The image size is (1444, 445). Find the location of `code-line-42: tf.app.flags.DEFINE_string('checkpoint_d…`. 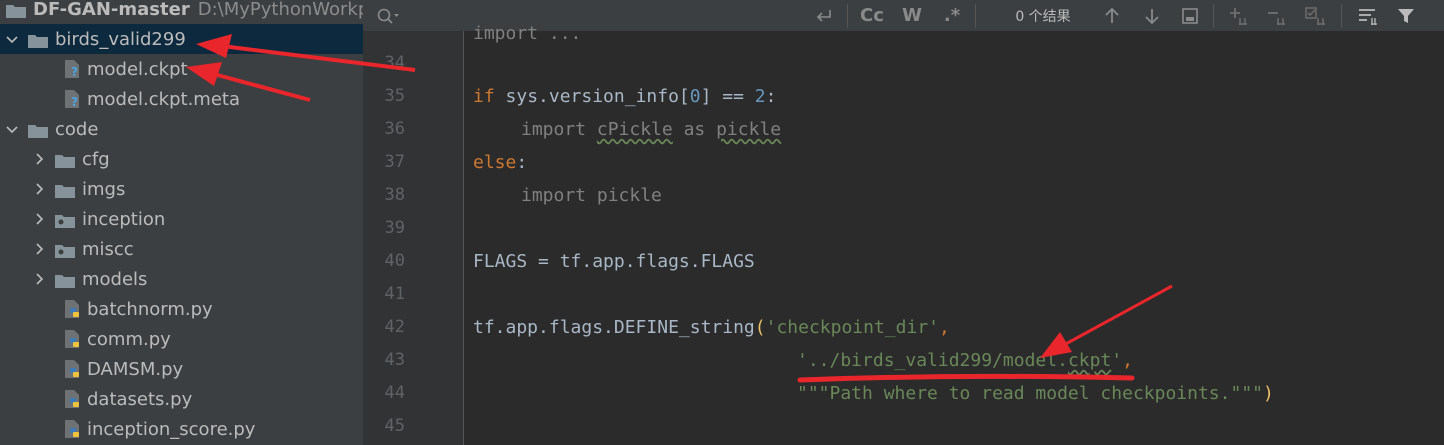

code-line-42: tf.app.flags.DEFINE_string('checkpoint_d… is located at coordinates (711, 327).